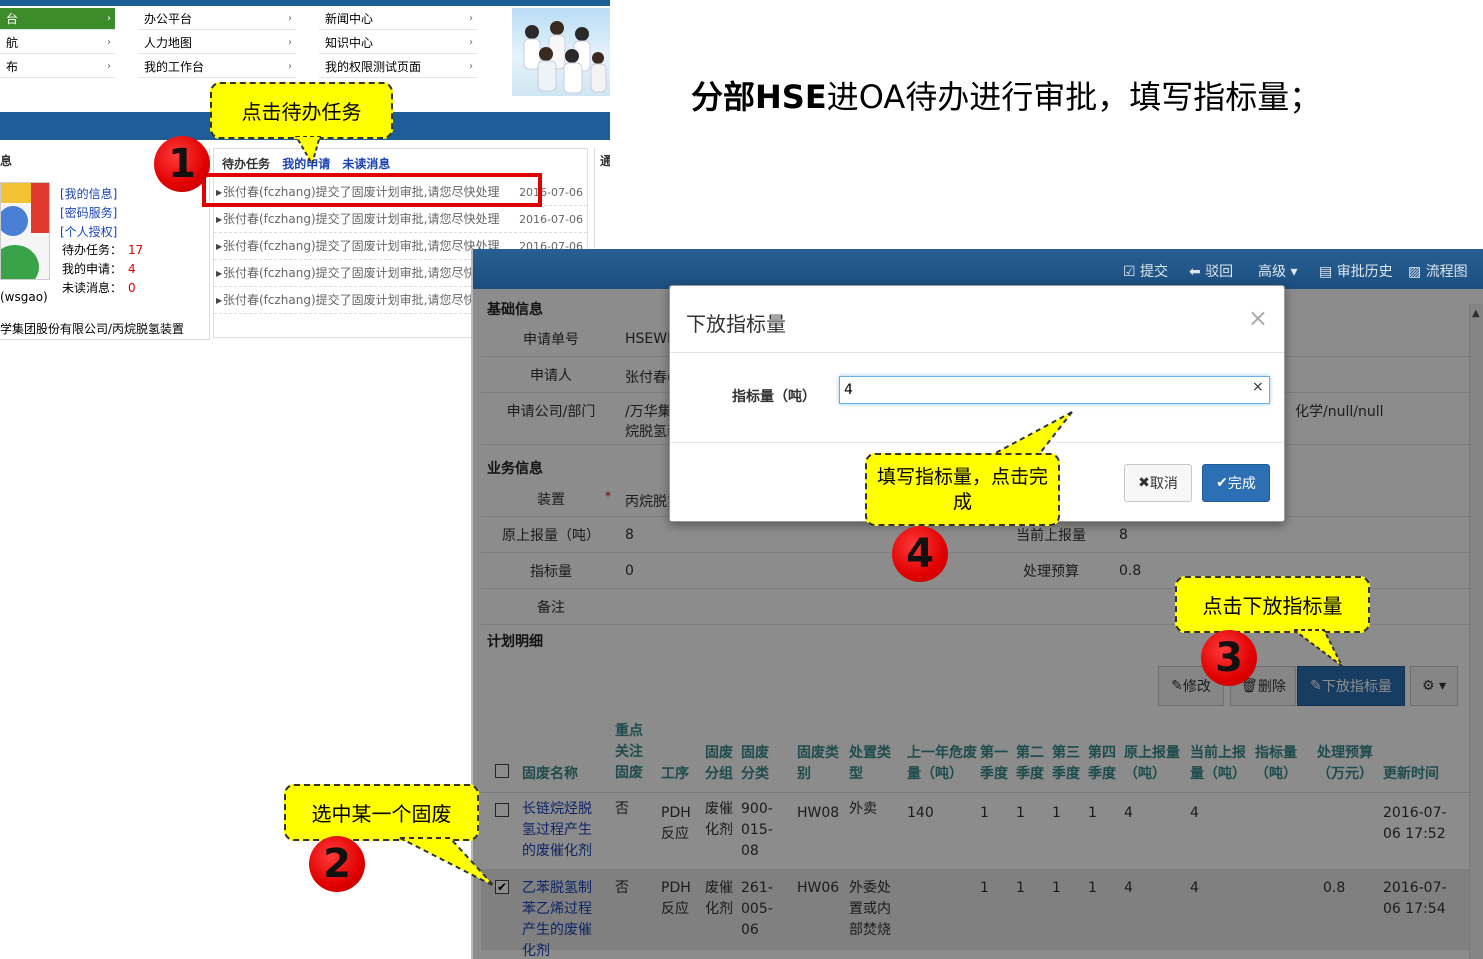 The width and height of the screenshot is (1483, 959). I want to click on menu-item: 布 ›, so click(57, 67).